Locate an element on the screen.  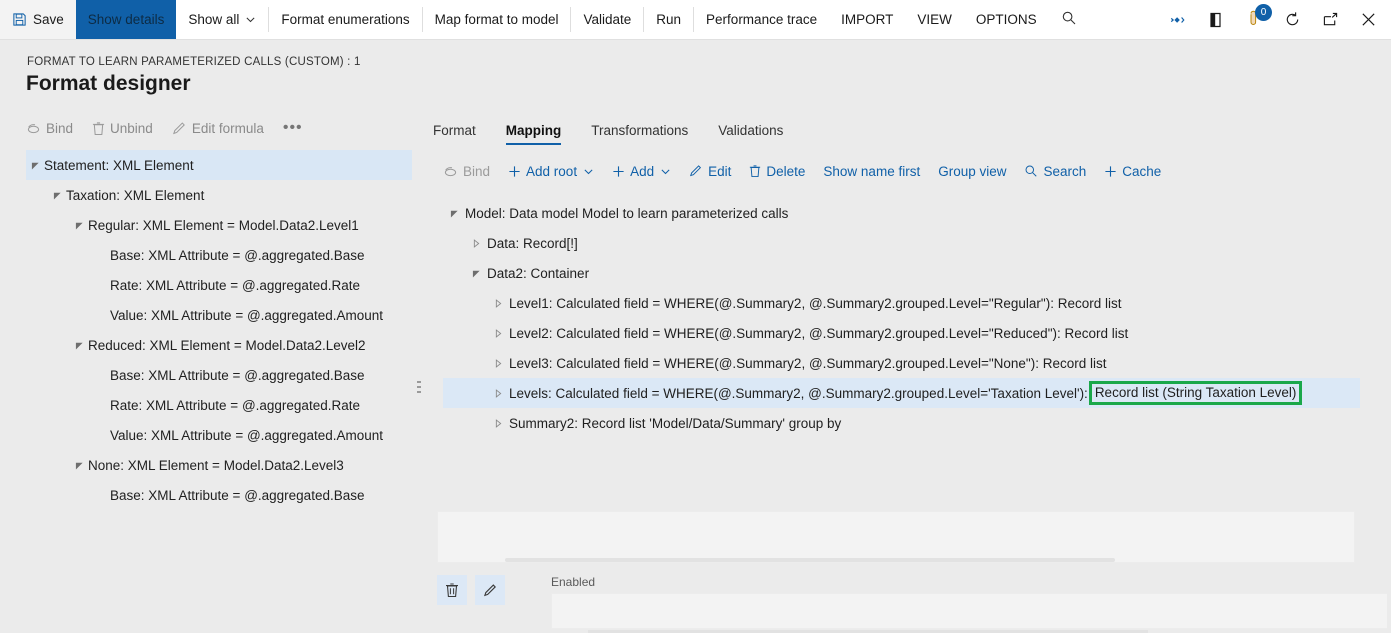
edit-button: Edit is located at coordinates (710, 171).